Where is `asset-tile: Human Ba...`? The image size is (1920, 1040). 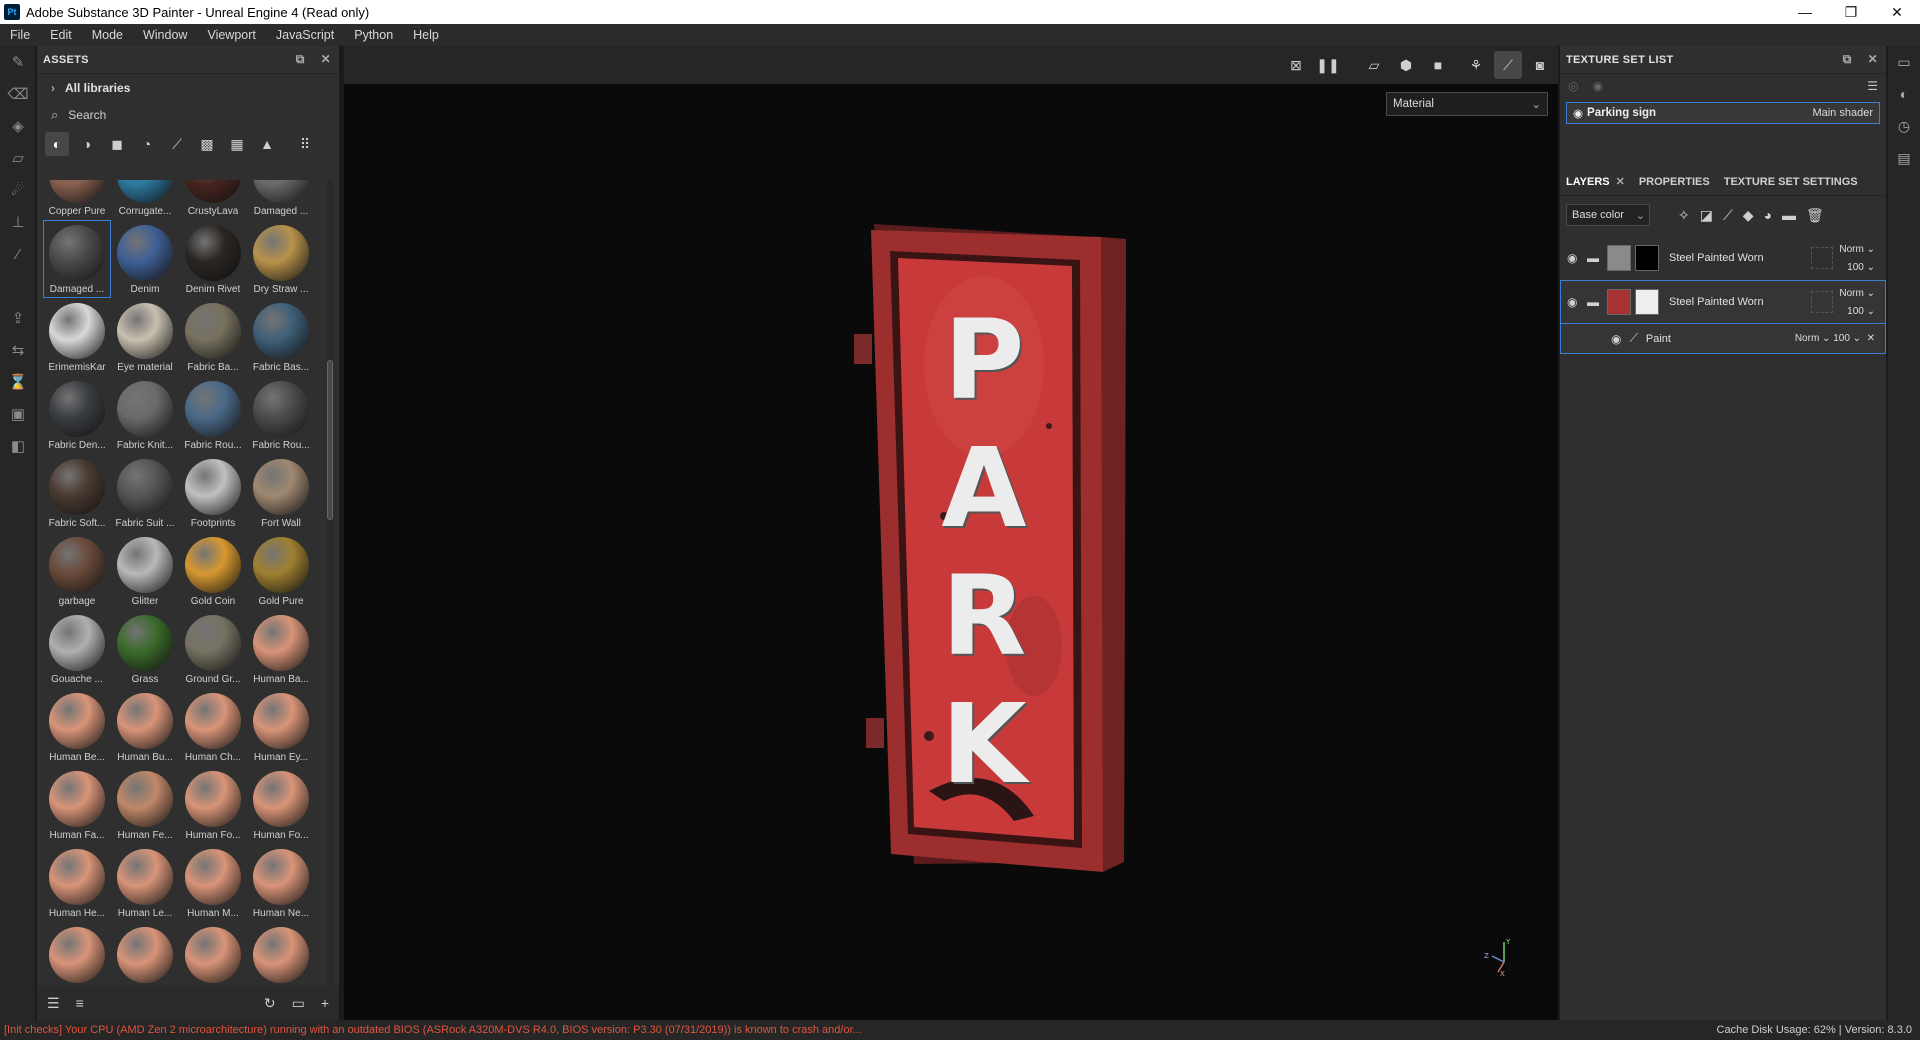
asset-tile: Human Ba... is located at coordinates (281, 649).